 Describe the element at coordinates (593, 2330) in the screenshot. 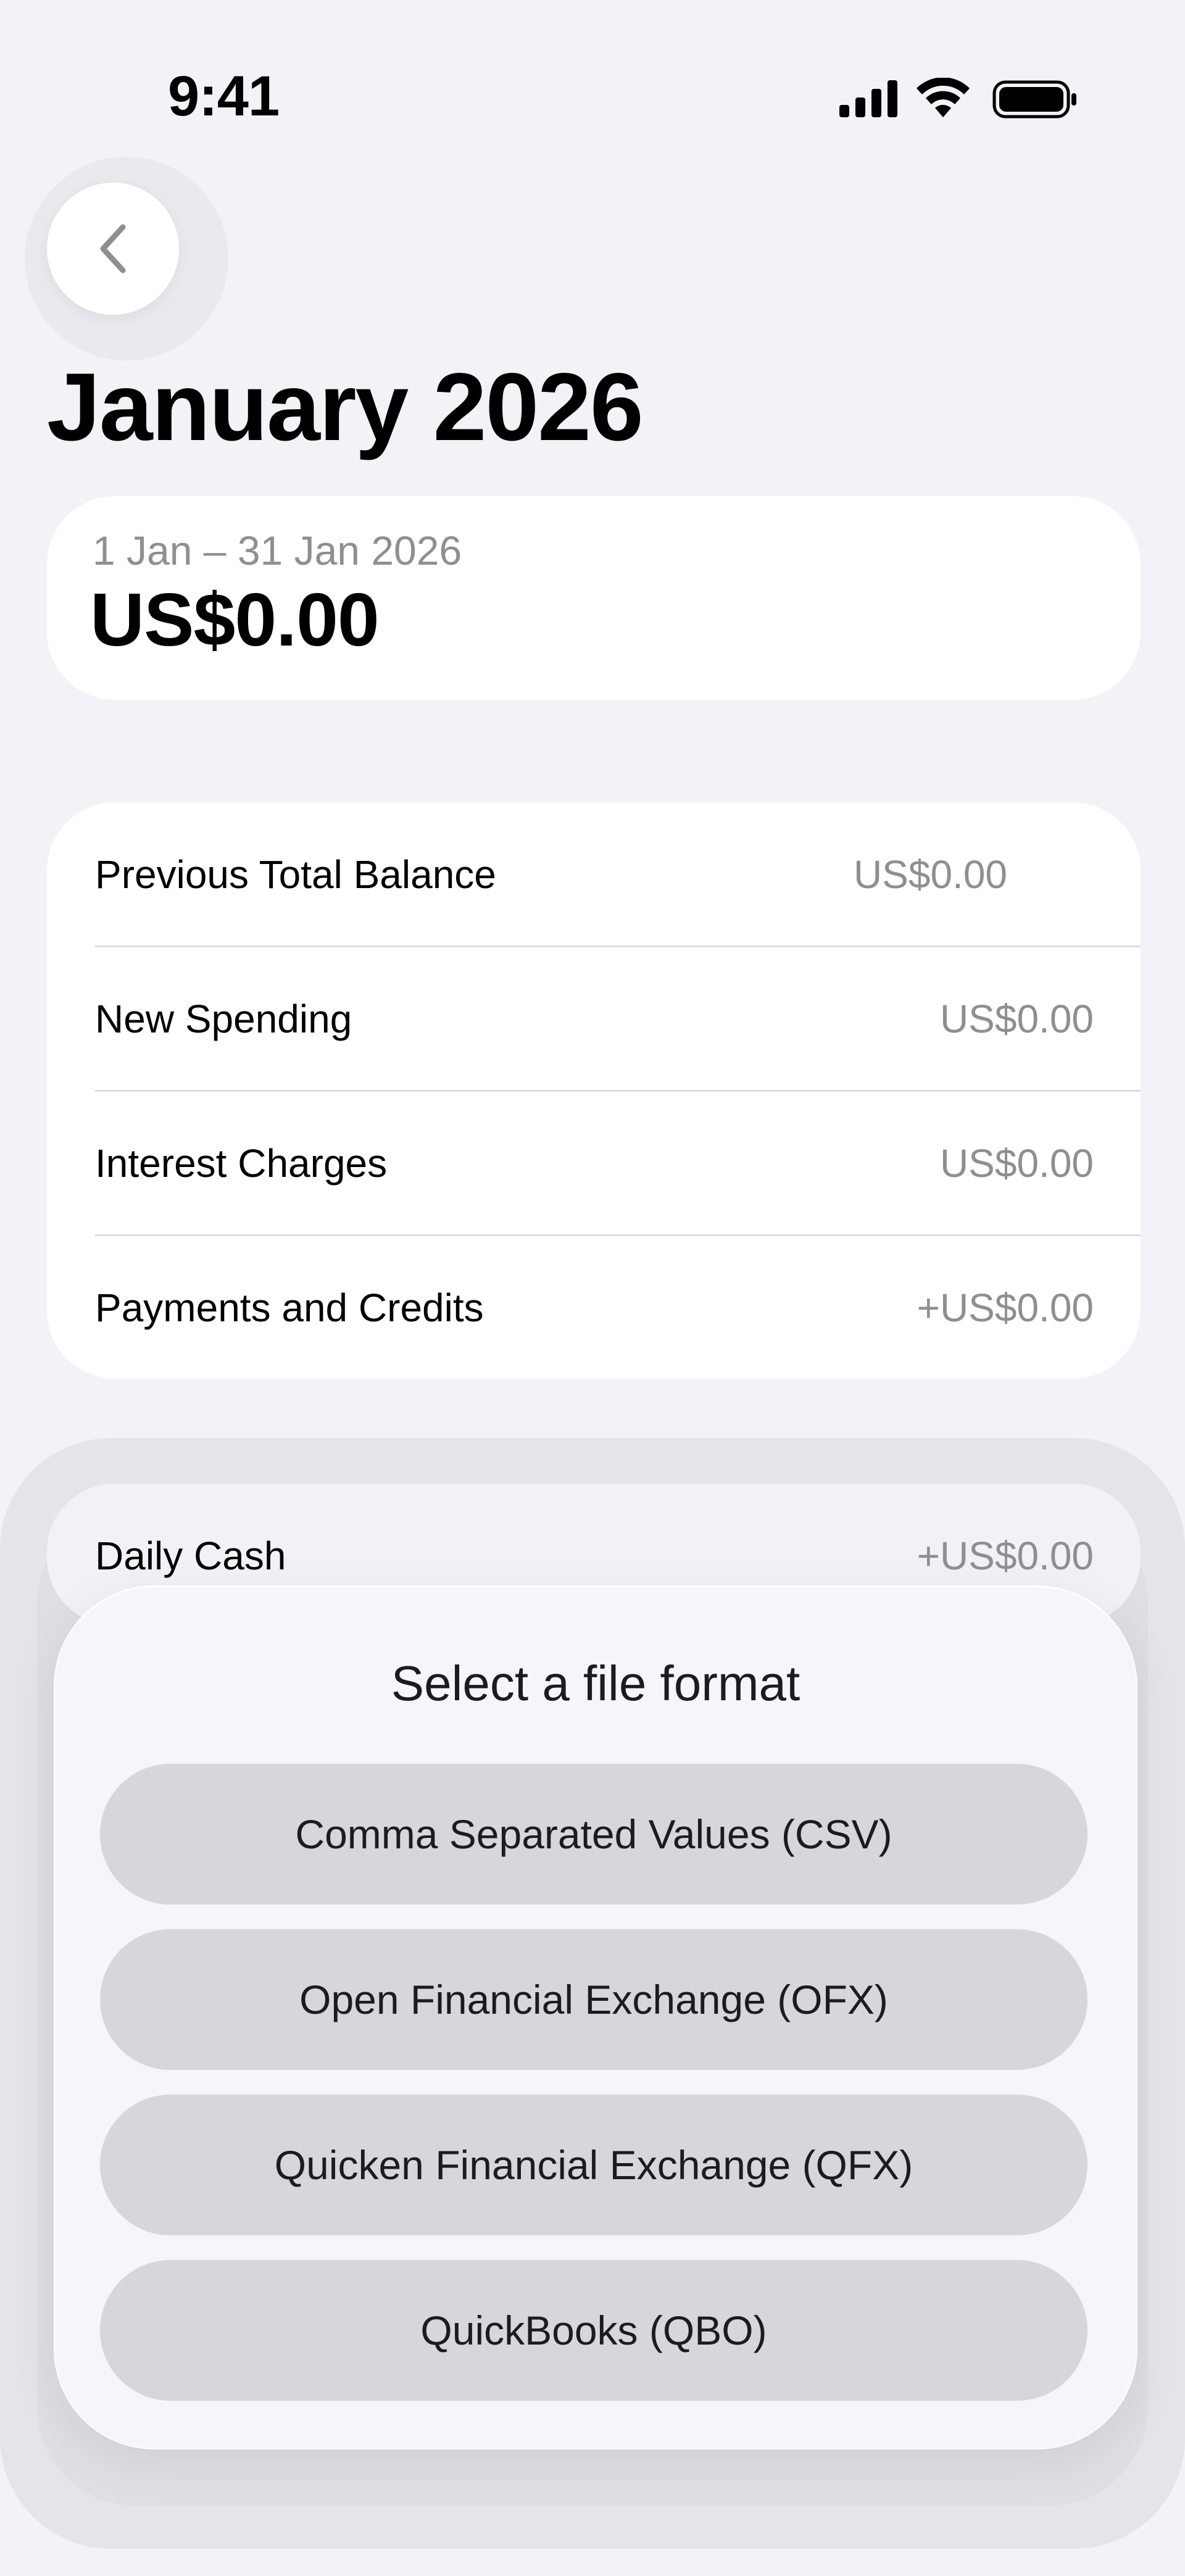

I see `qbo-format-button: QuickBooks (QBO)` at that location.